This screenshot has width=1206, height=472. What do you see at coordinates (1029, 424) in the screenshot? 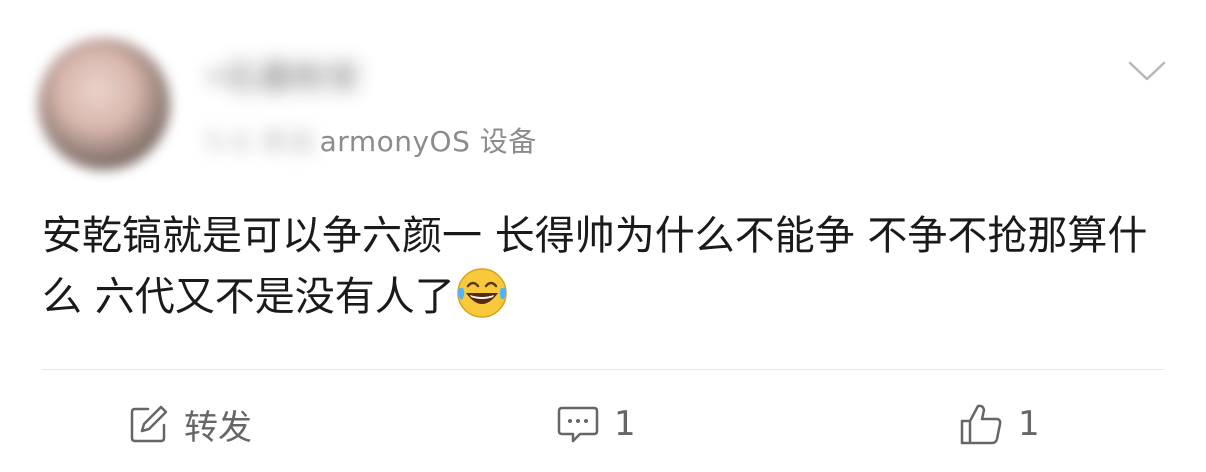
I see `like-count: 1` at bounding box center [1029, 424].